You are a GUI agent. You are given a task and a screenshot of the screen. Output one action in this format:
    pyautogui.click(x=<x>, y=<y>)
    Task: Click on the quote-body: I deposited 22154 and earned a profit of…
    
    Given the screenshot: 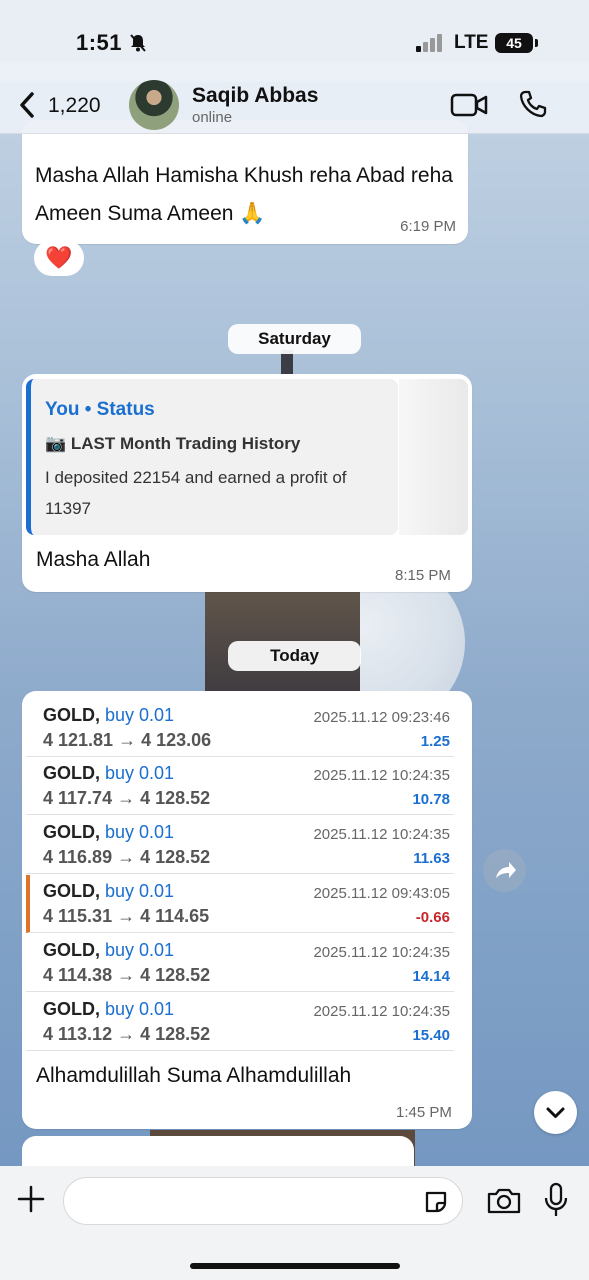 What is the action you would take?
    pyautogui.click(x=196, y=493)
    